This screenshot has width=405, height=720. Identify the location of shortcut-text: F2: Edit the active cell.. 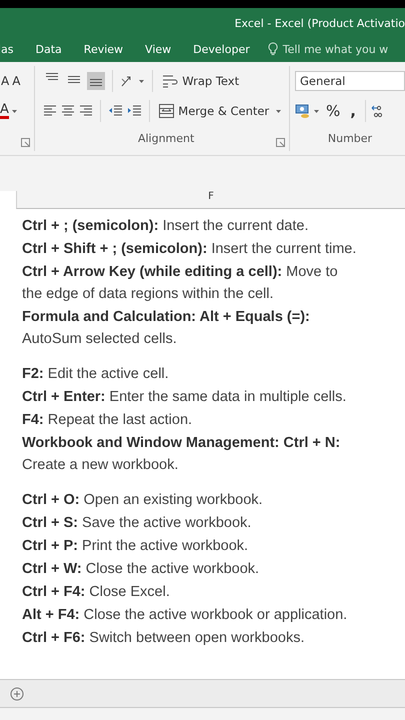
(96, 374).